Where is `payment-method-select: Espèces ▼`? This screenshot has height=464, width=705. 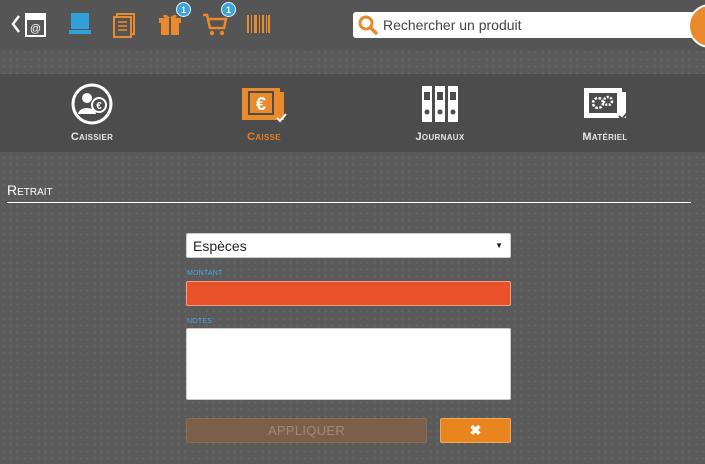 payment-method-select: Espèces ▼ is located at coordinates (348, 245).